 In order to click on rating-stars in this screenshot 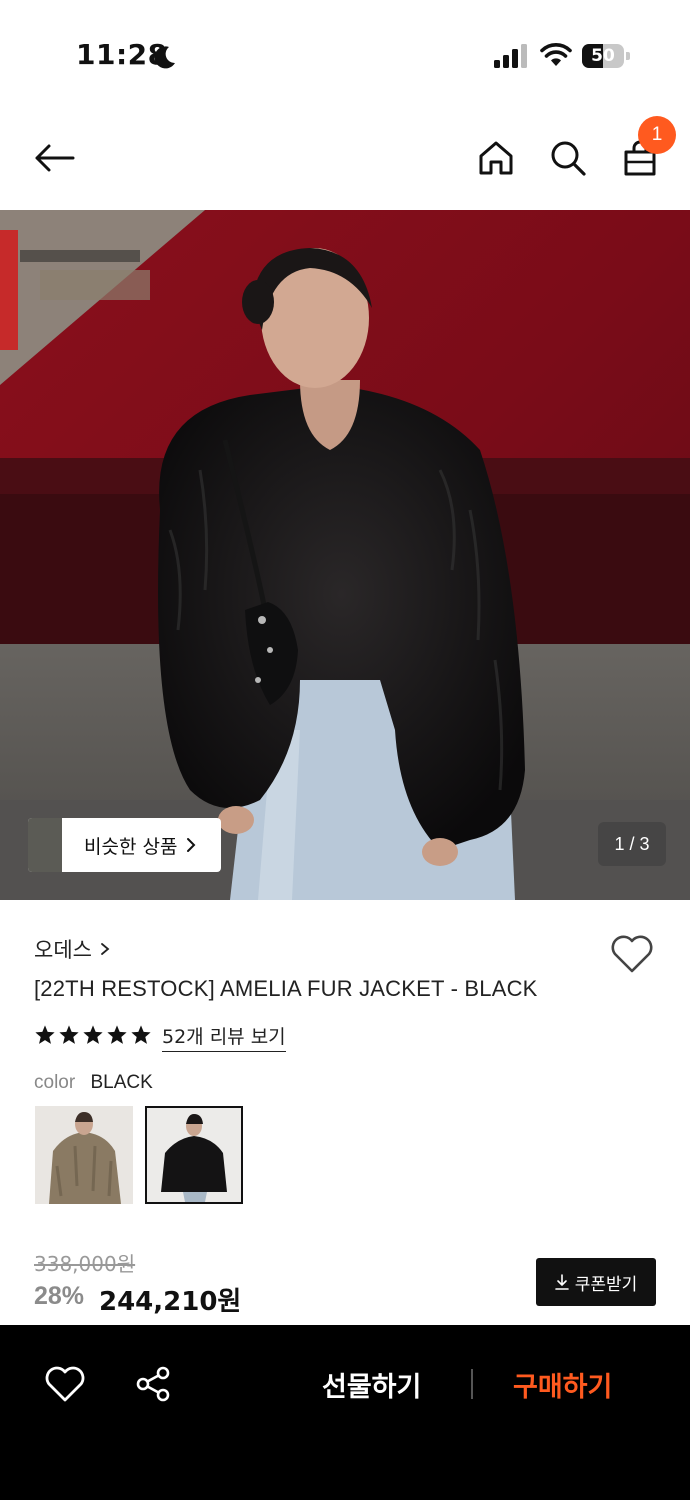, I will do `click(93, 1035)`.